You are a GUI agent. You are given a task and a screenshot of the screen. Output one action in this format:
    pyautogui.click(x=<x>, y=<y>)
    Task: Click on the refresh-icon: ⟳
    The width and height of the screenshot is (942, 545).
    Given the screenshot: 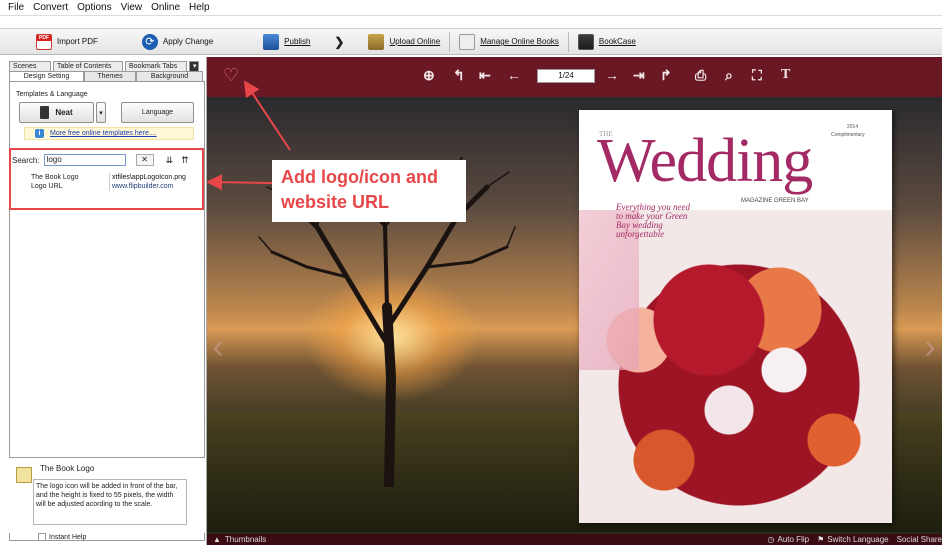 What is the action you would take?
    pyautogui.click(x=149, y=41)
    